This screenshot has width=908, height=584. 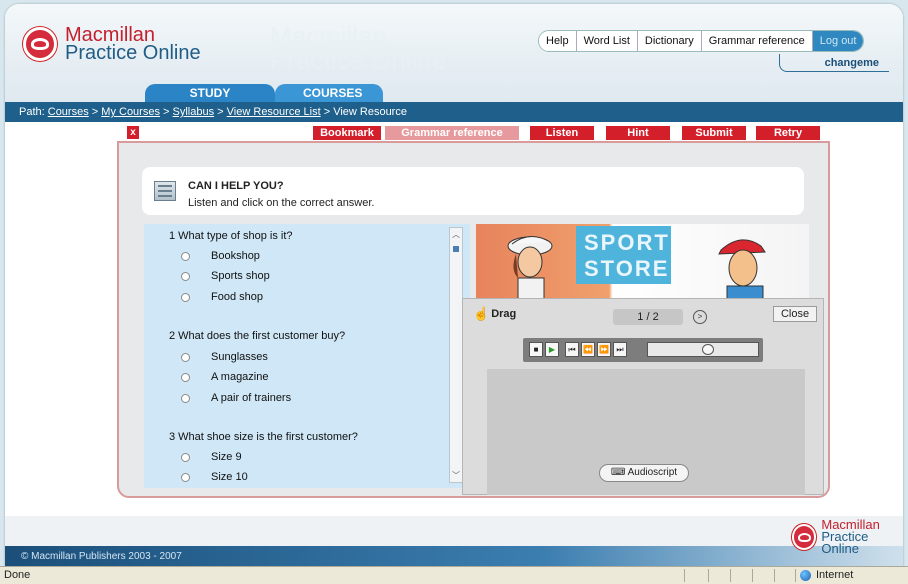 What do you see at coordinates (572, 349) in the screenshot?
I see `skip-start-icon: ⏮` at bounding box center [572, 349].